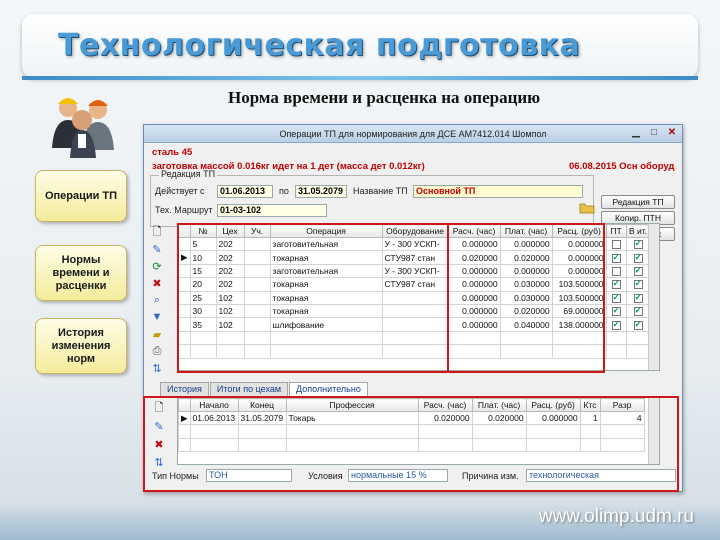 The width and height of the screenshot is (720, 540). What do you see at coordinates (203, 311) in the screenshot?
I see `cell-number: 30` at bounding box center [203, 311].